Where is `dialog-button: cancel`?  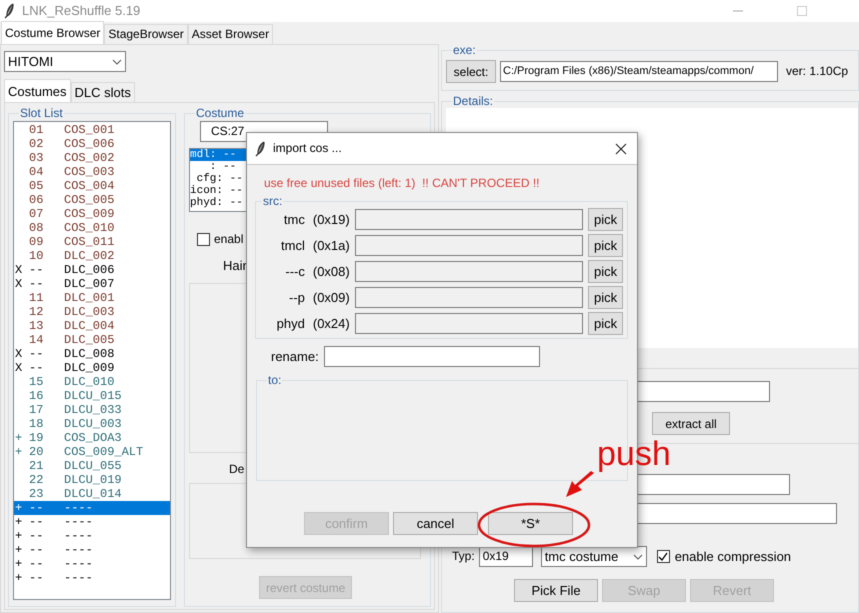
dialog-button: cancel is located at coordinates (435, 524).